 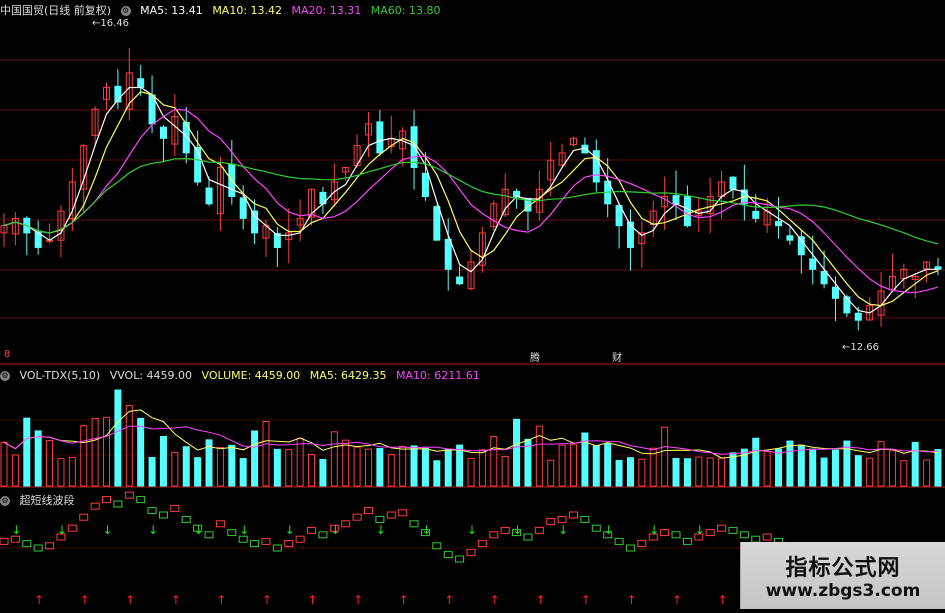 What do you see at coordinates (55, 10) in the screenshot?
I see `stock-title: 中国国贸(日线 前复权)` at bounding box center [55, 10].